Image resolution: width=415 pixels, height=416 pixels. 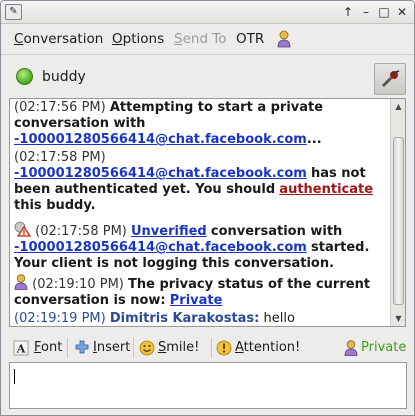 I want to click on timestamp: (02:17:56 PM), so click(x=60, y=107).